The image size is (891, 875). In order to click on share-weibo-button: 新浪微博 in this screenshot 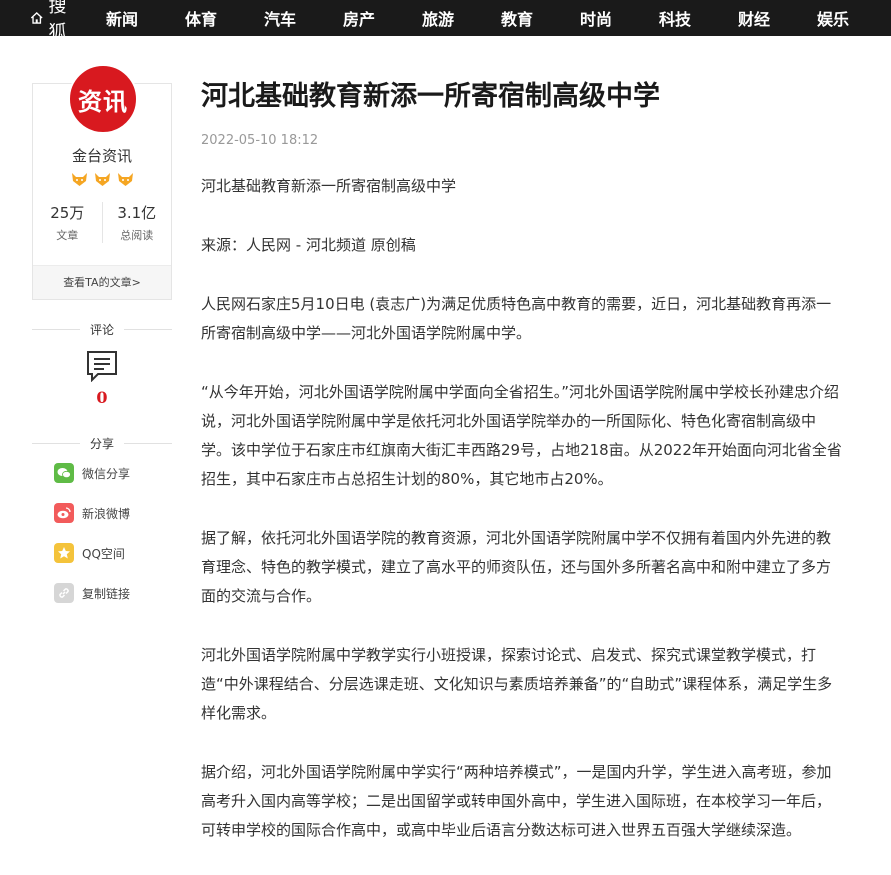, I will do `click(92, 513)`.